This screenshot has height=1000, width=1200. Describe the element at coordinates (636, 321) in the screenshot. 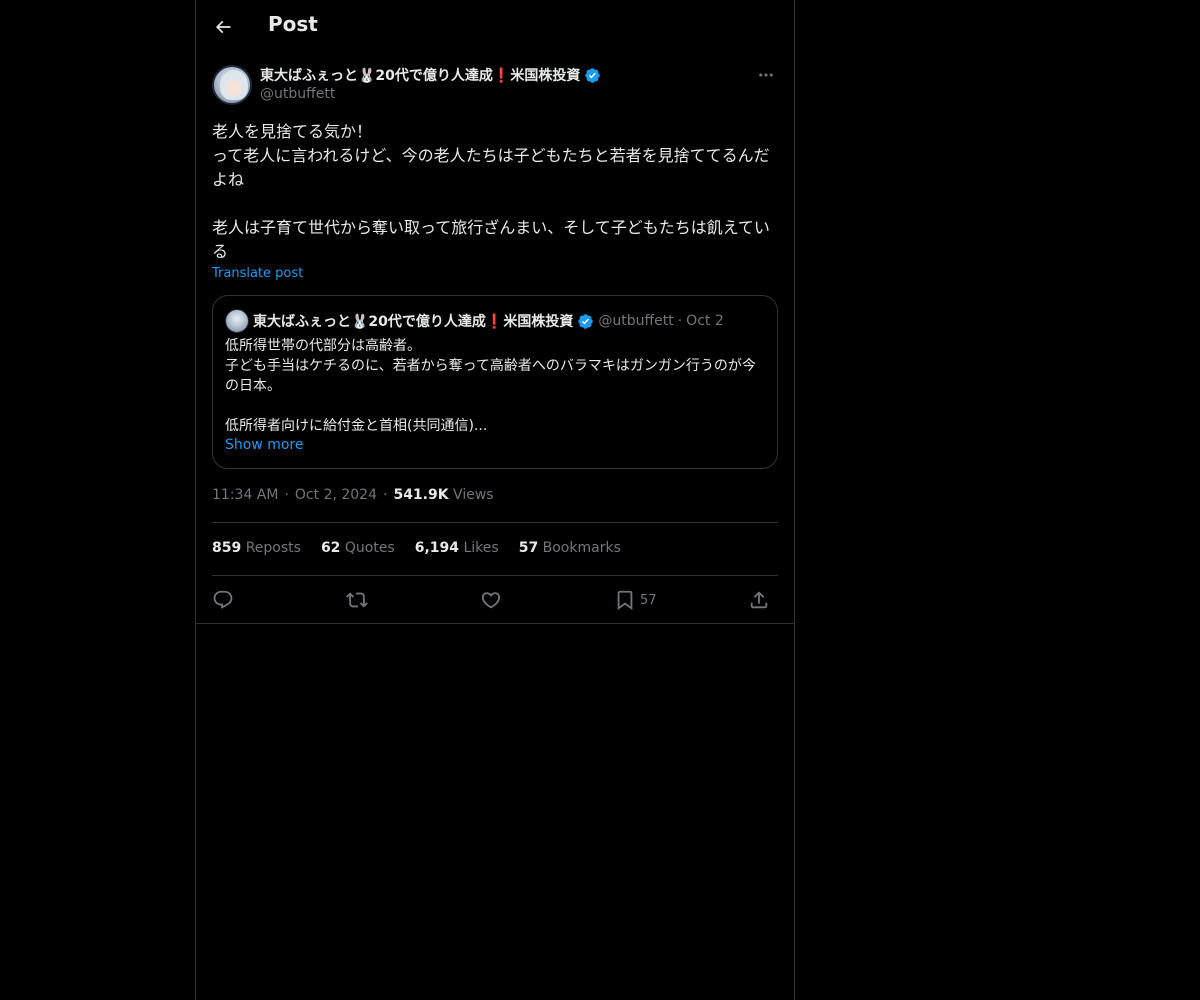

I see `quoted-handle: @utbuffett` at that location.